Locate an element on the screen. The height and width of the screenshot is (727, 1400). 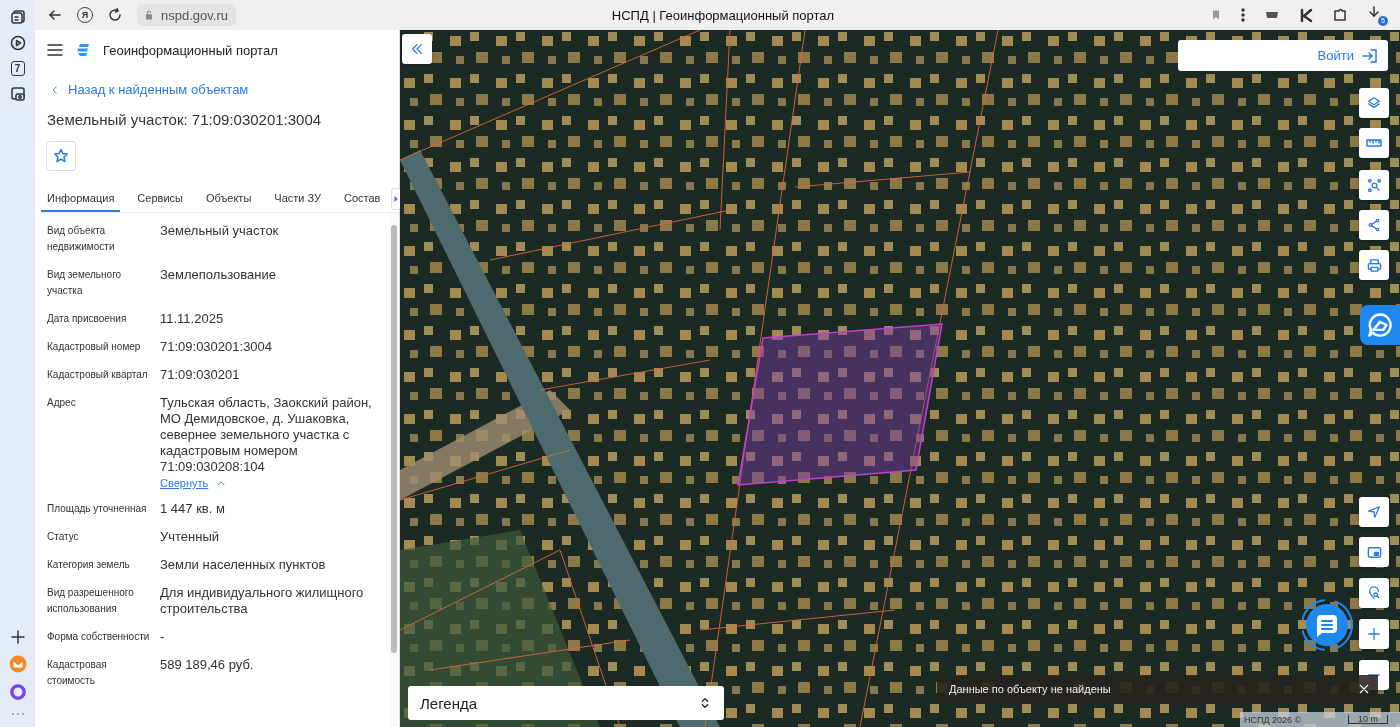
property-value: Тульская область, Заокский район, МО Демидовское, д. Ушаковка, севернее земельного участка с кадастровым номером 71:09:030208:104 is located at coordinates (266, 435).